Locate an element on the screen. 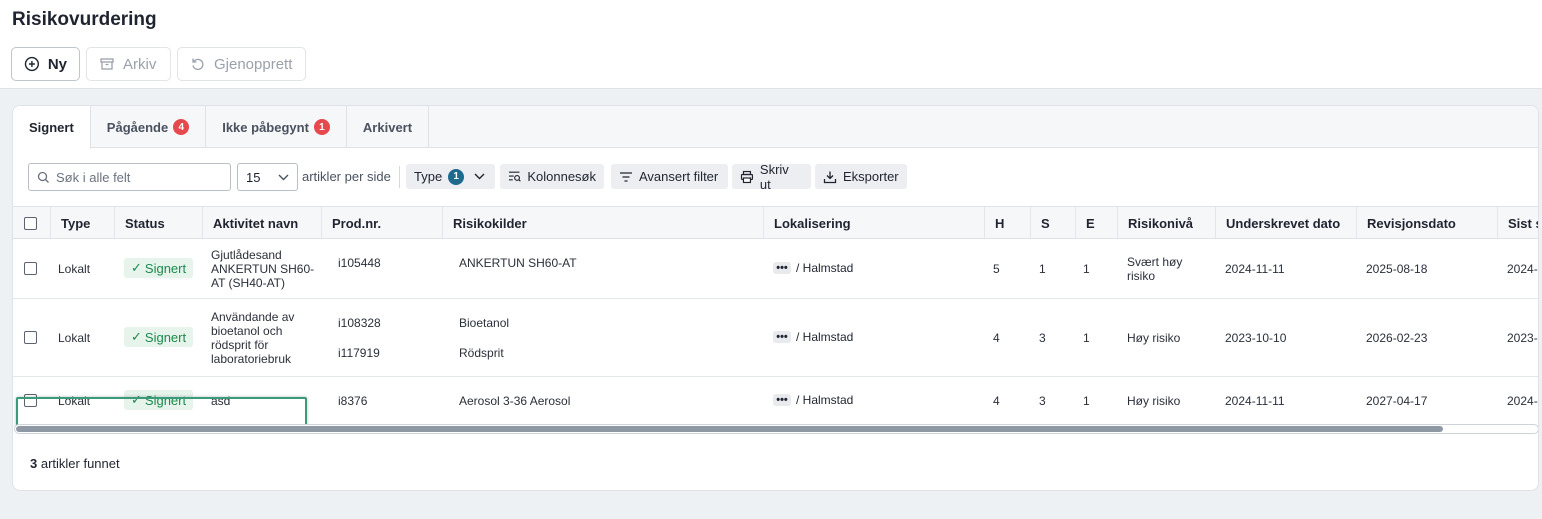 The image size is (1542, 519). header-signed-date: Underskrevet dato is located at coordinates (1286, 223).